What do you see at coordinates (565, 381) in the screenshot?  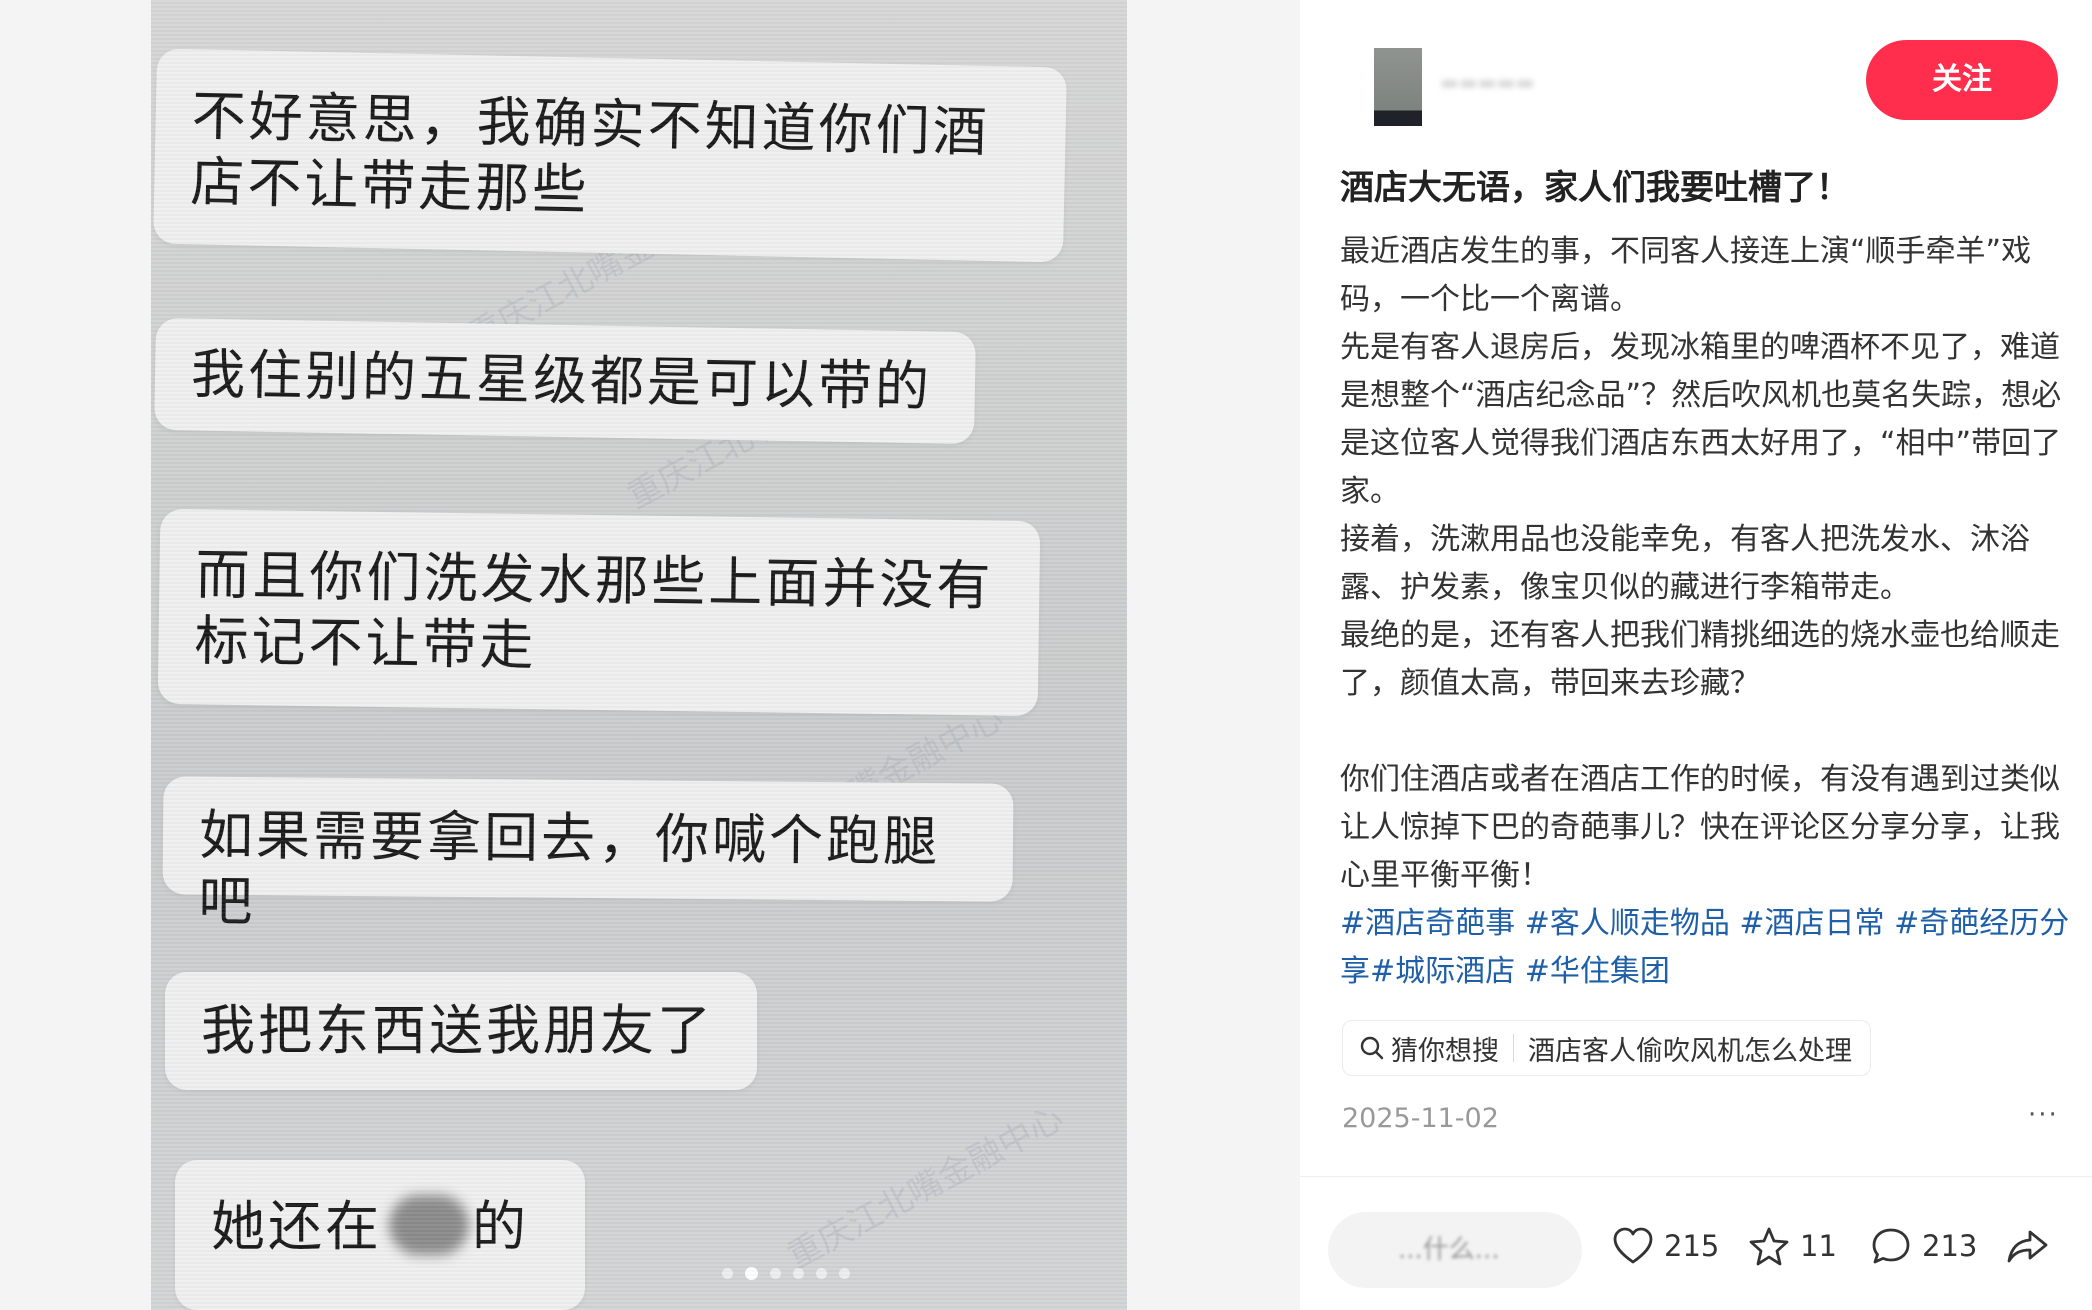 I see `chat-bubble: 我住别的五星级都是可以带的` at bounding box center [565, 381].